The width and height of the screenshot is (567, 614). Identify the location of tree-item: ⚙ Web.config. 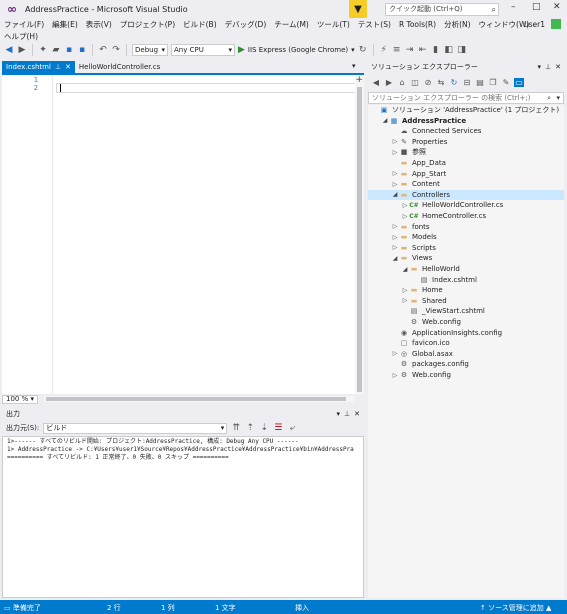
(466, 322).